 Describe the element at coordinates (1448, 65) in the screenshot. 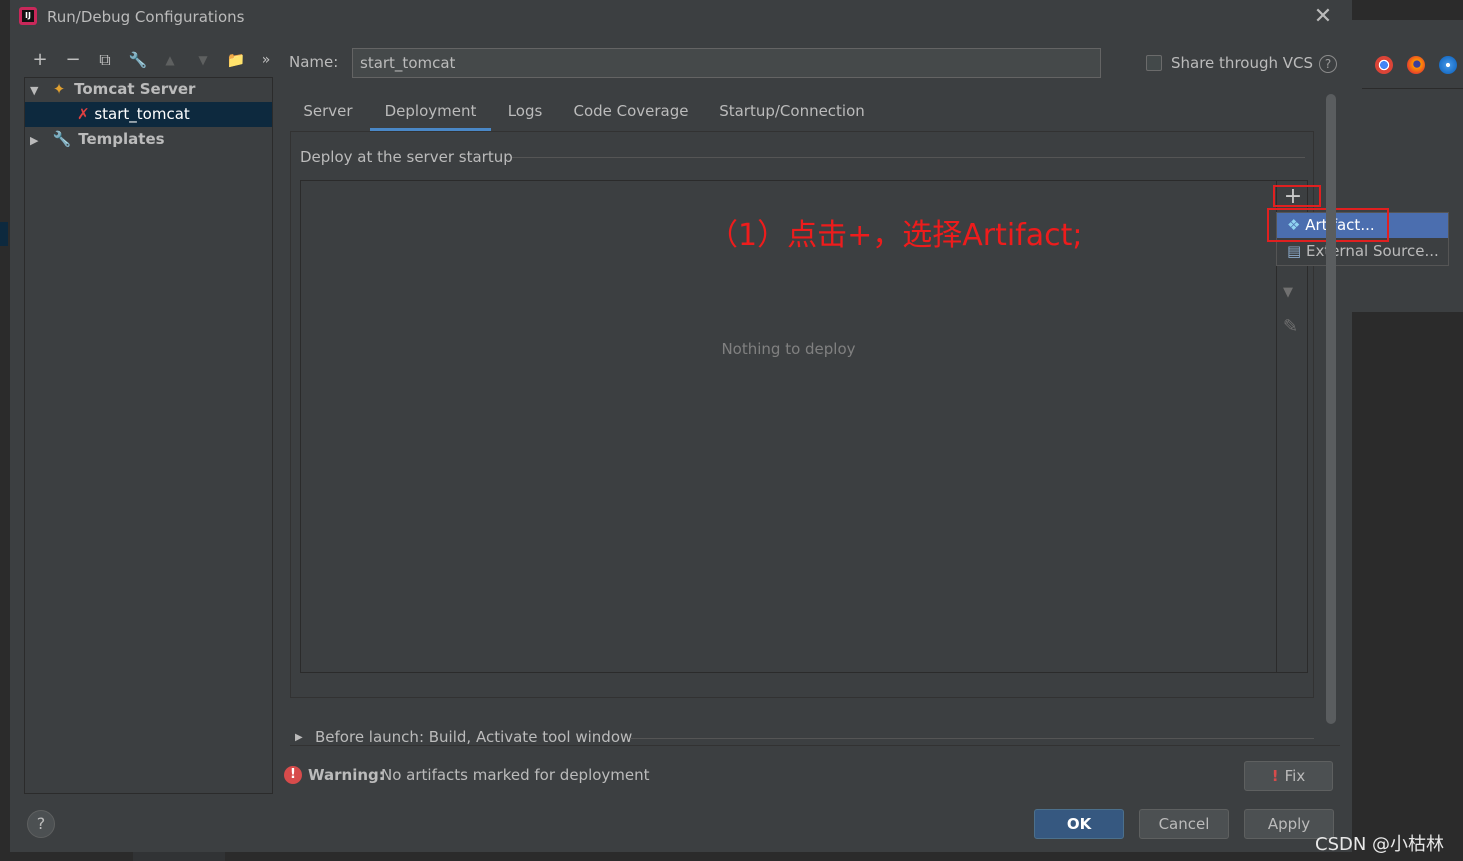

I see `safari-icon` at that location.